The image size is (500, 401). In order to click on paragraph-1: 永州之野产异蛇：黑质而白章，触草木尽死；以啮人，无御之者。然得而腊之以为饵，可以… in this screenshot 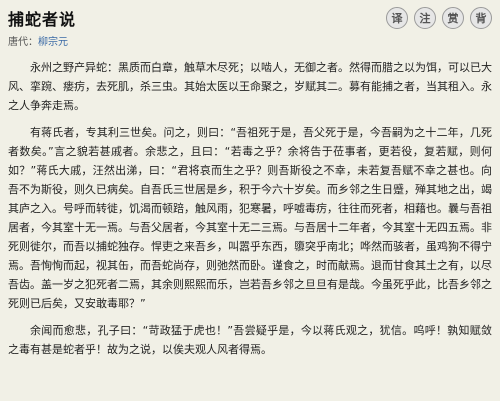, I will do `click(250, 86)`.